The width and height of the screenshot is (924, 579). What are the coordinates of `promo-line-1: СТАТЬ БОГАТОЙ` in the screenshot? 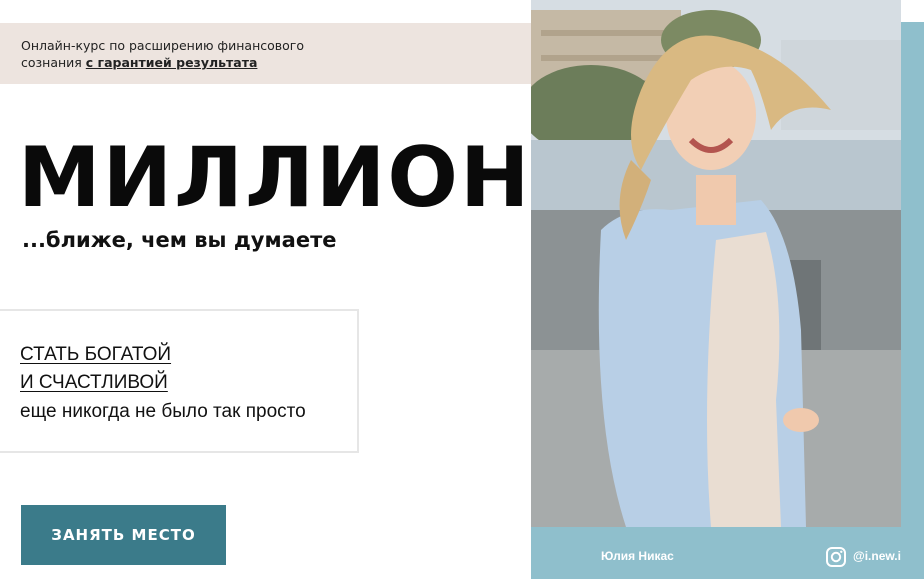 It's located at (96, 354).